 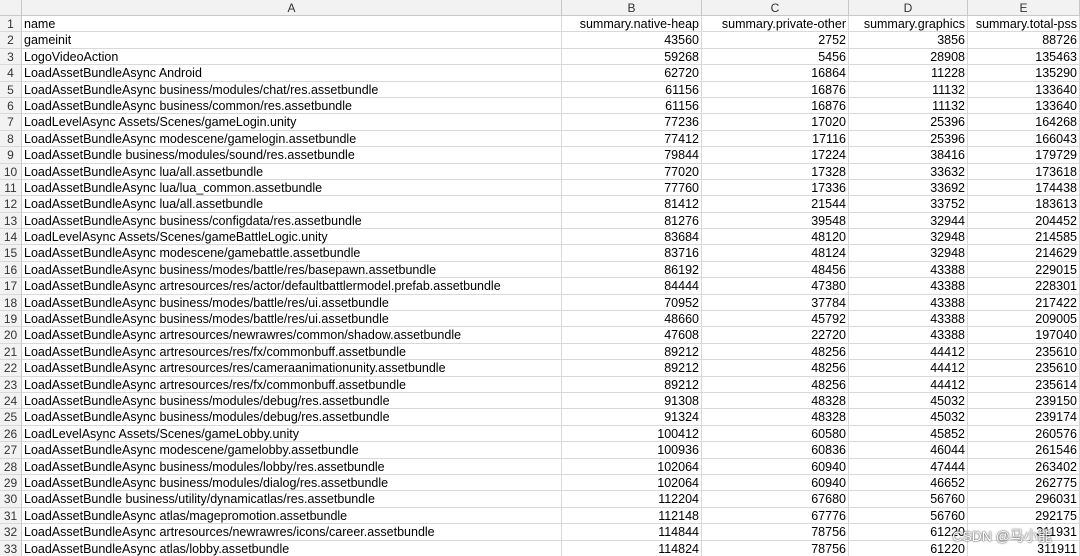 I want to click on cell-c: 47380, so click(x=775, y=286).